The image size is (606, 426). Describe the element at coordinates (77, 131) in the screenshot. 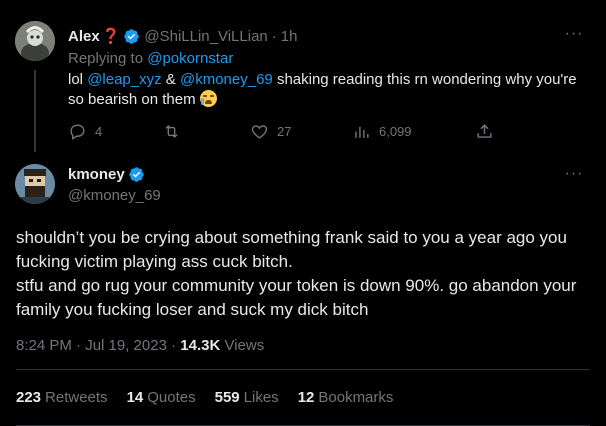

I see `reply-bubble-icon` at that location.